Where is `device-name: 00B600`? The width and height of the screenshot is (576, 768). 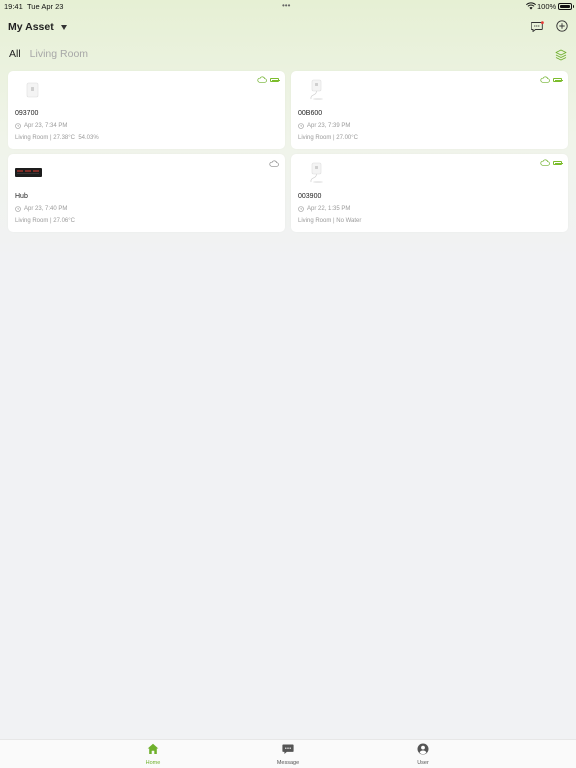 device-name: 00B600 is located at coordinates (310, 113).